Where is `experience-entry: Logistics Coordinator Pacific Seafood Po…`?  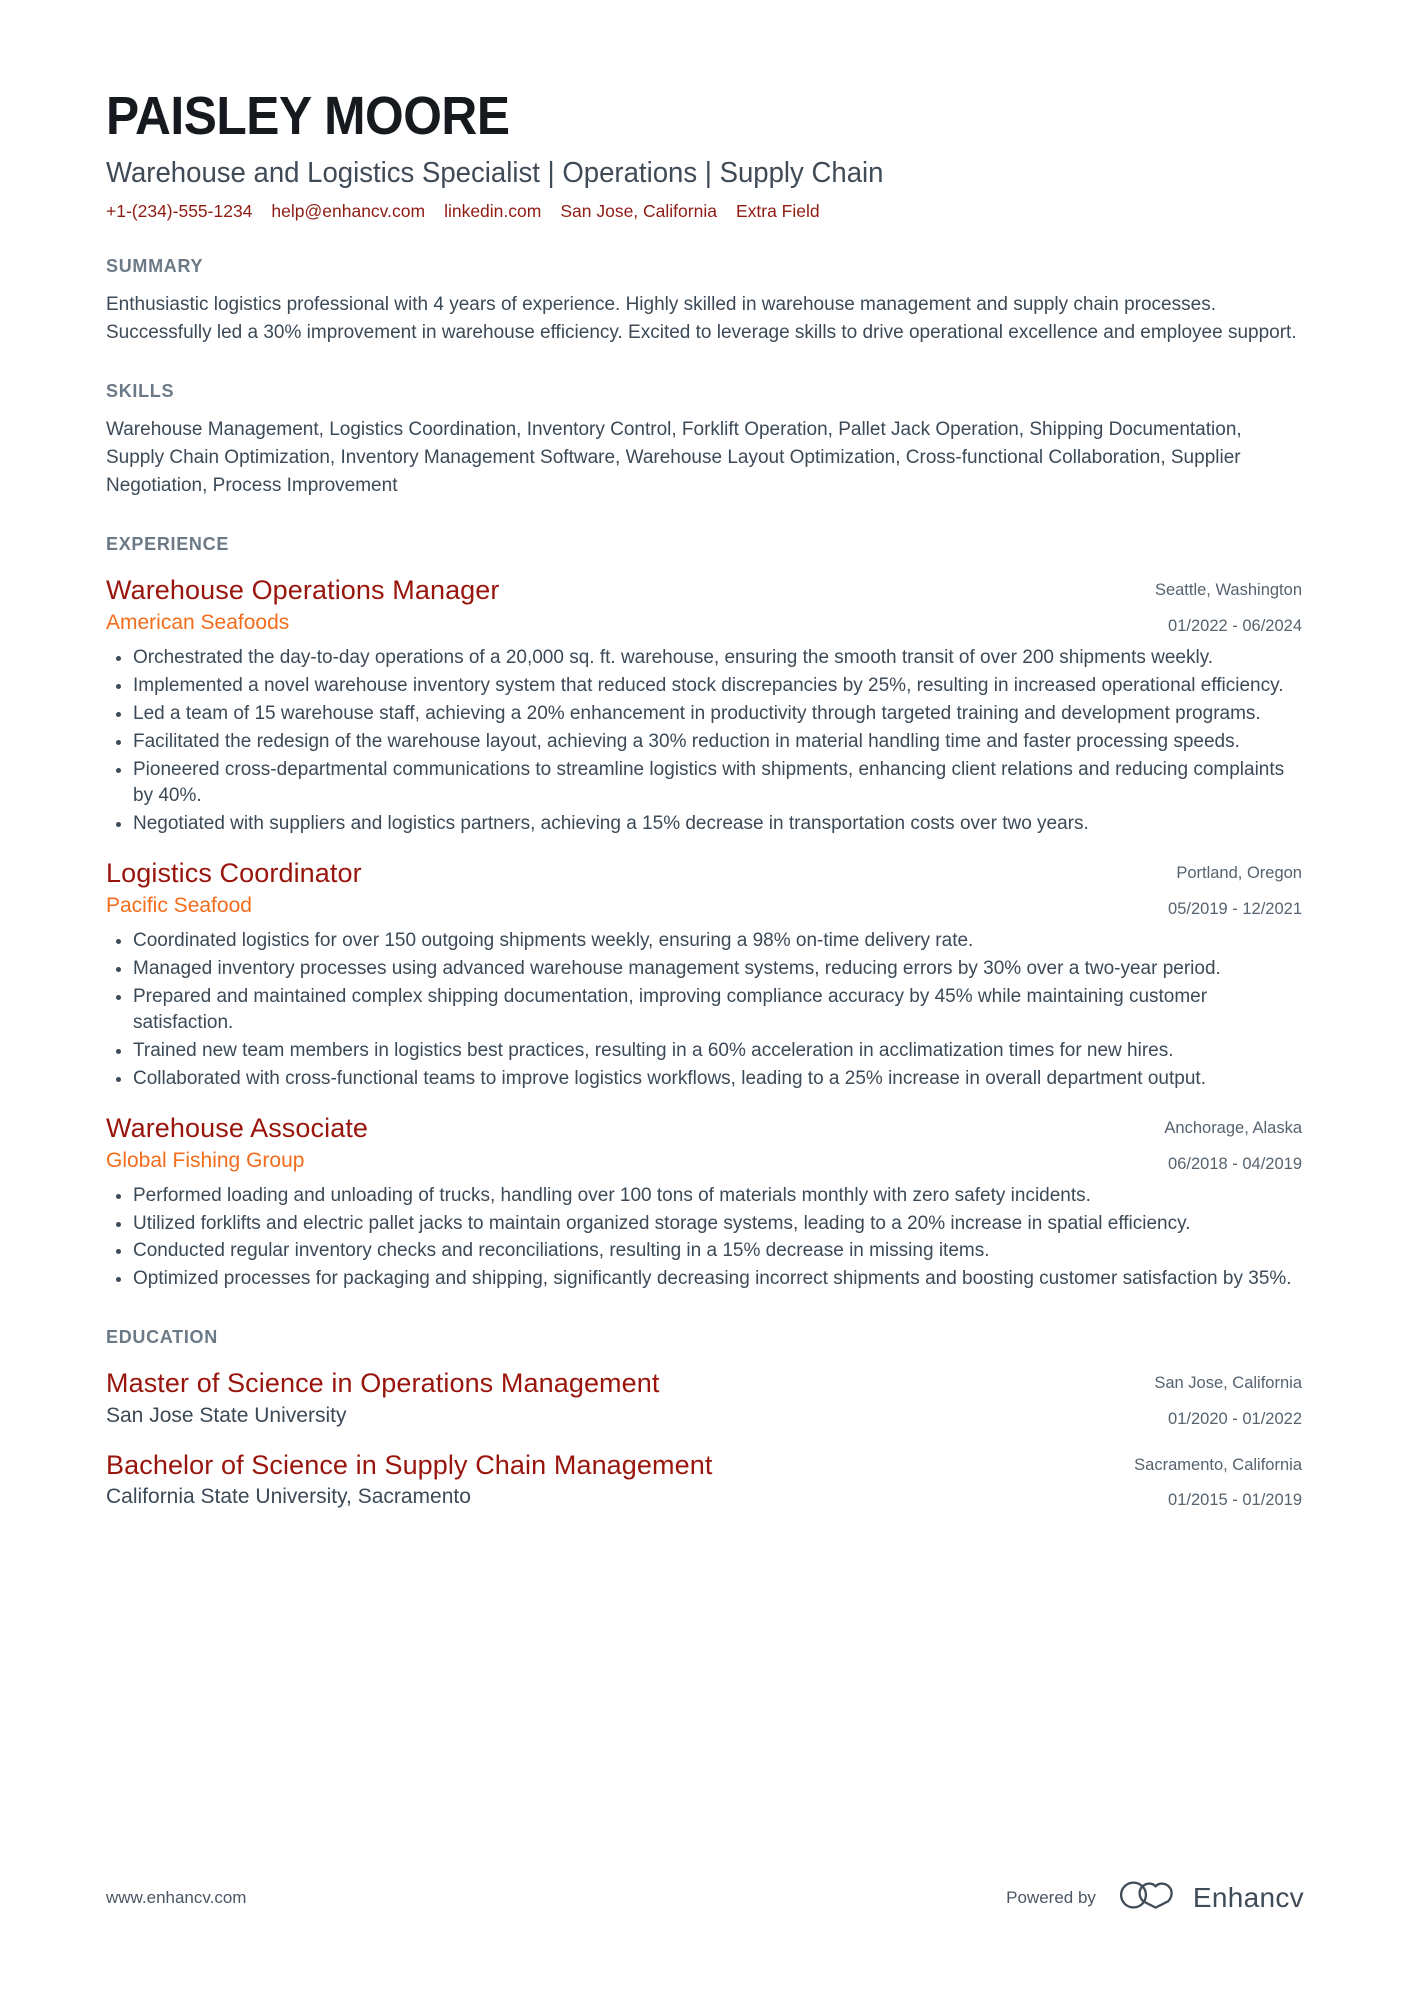 experience-entry: Logistics Coordinator Pacific Seafood Po… is located at coordinates (704, 975).